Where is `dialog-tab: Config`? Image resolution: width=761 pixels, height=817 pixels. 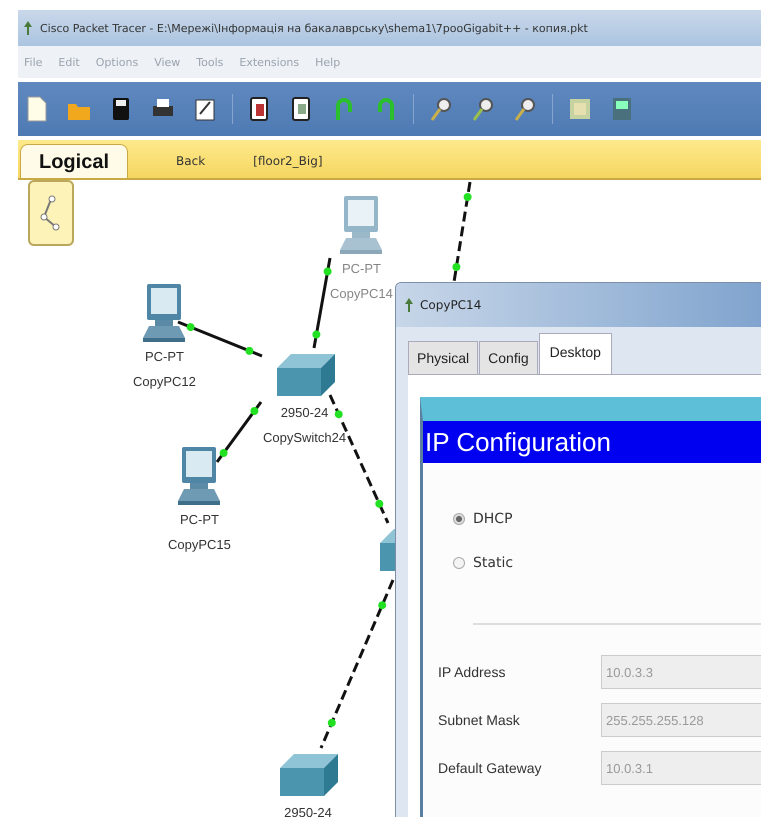 dialog-tab: Config is located at coordinates (508, 357).